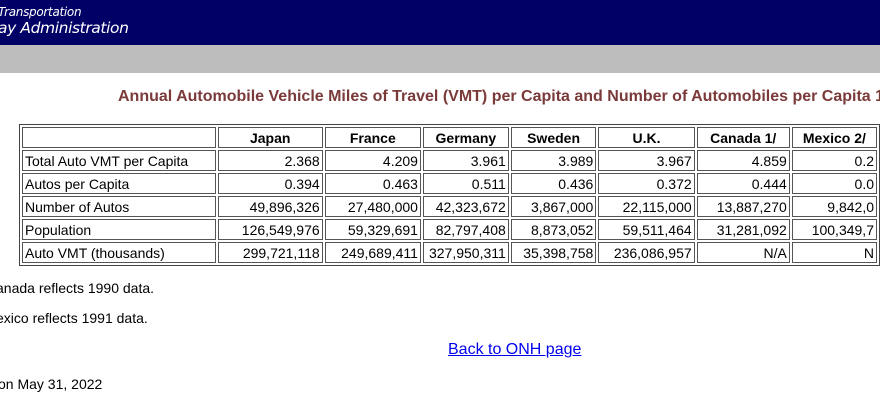 The height and width of the screenshot is (401, 880). Describe the element at coordinates (440, 59) in the screenshot. I see `nav-bar` at that location.